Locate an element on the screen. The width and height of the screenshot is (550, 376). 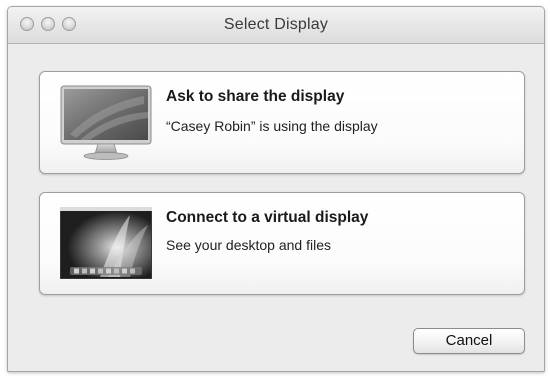
virtual-display-description: See your desktop and files is located at coordinates (248, 245).